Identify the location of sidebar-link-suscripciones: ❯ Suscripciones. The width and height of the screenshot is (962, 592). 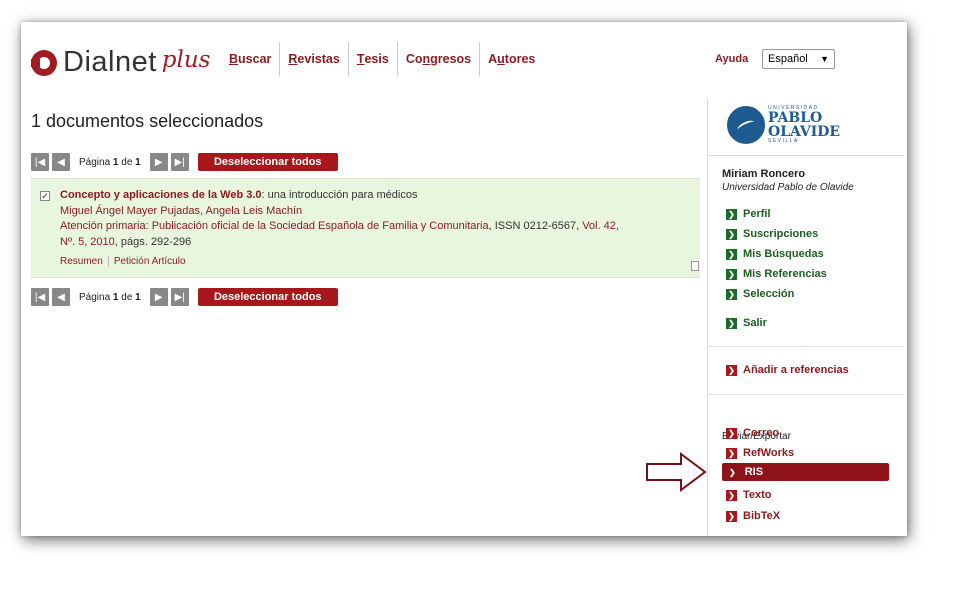
(772, 234).